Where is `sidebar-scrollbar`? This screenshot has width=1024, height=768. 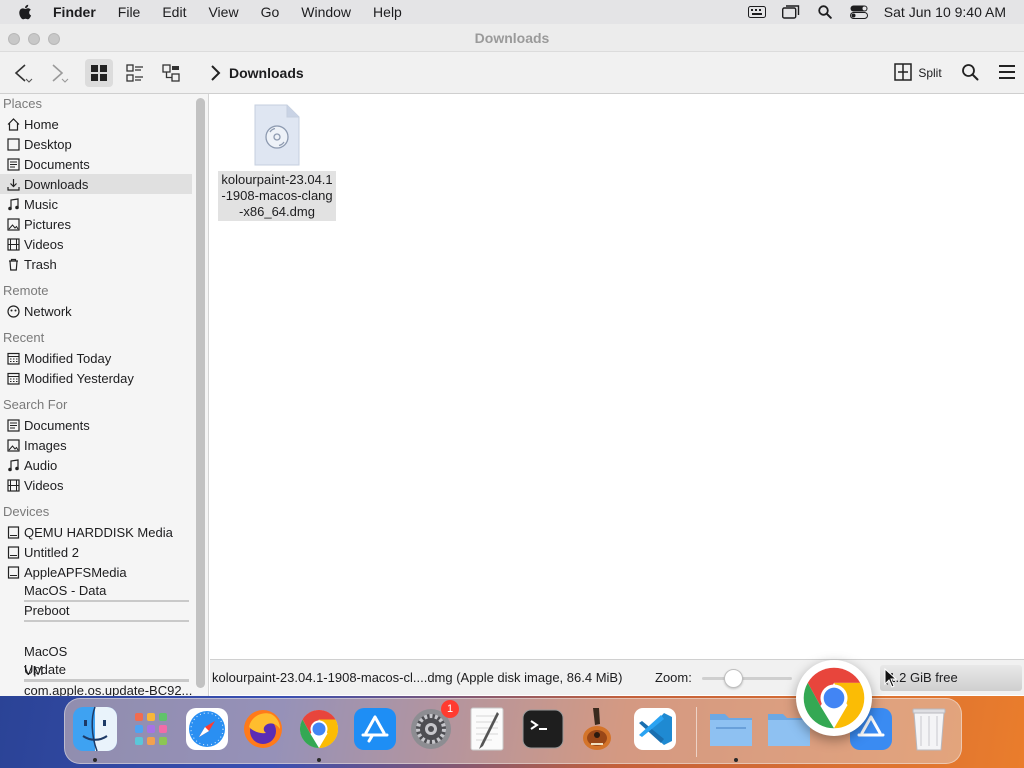 sidebar-scrollbar is located at coordinates (200, 393).